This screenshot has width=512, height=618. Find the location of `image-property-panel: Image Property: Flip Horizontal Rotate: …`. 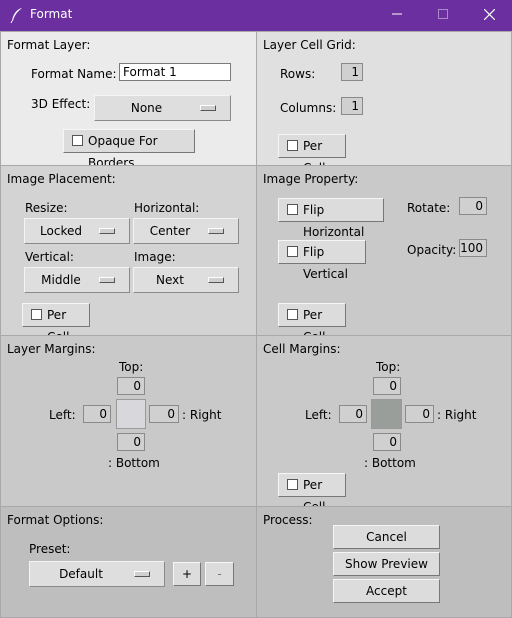

image-property-panel: Image Property: Flip Horizontal Rotate: … is located at coordinates (384, 254).